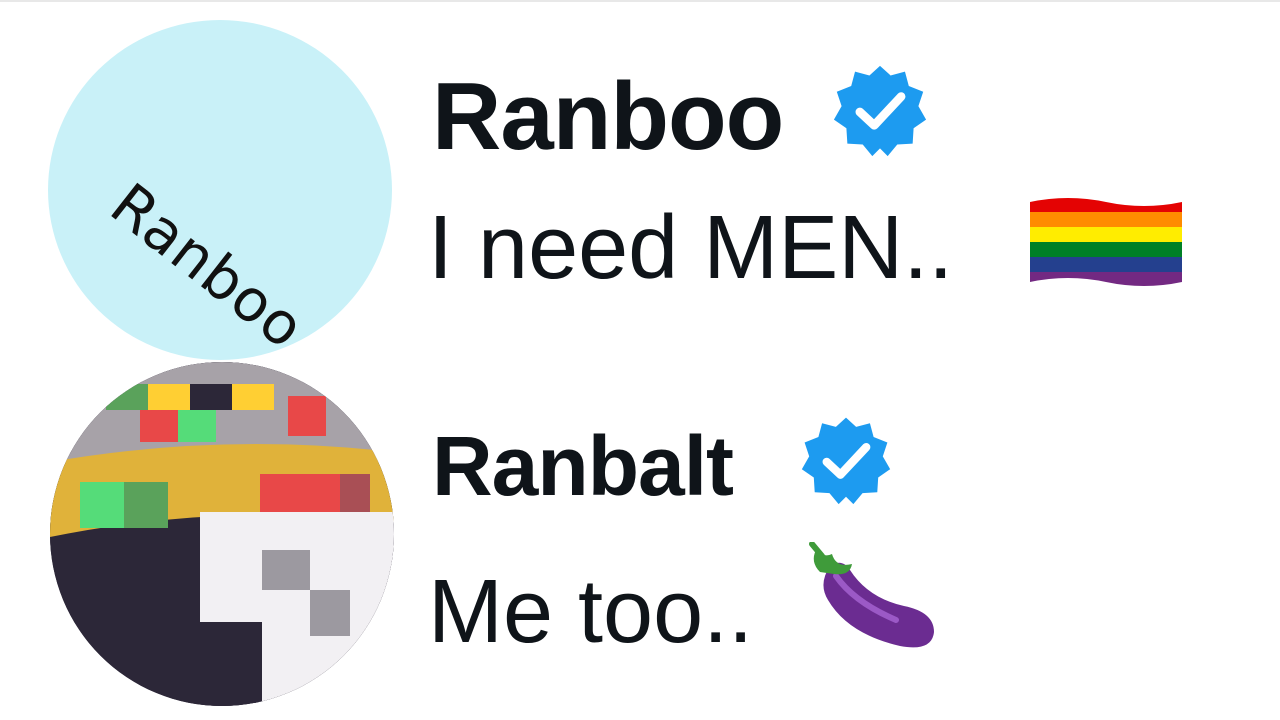 Image resolution: width=1280 pixels, height=720 pixels. I want to click on rainbow-flag-icon, so click(1106, 242).